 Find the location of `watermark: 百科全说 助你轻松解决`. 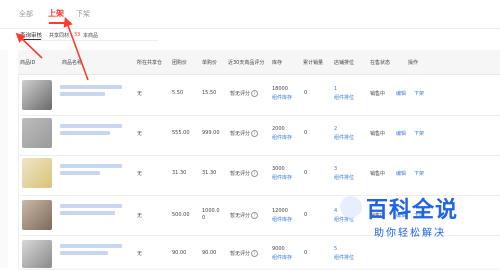

watermark: 百科全说 助你轻松解决 is located at coordinates (415, 228).